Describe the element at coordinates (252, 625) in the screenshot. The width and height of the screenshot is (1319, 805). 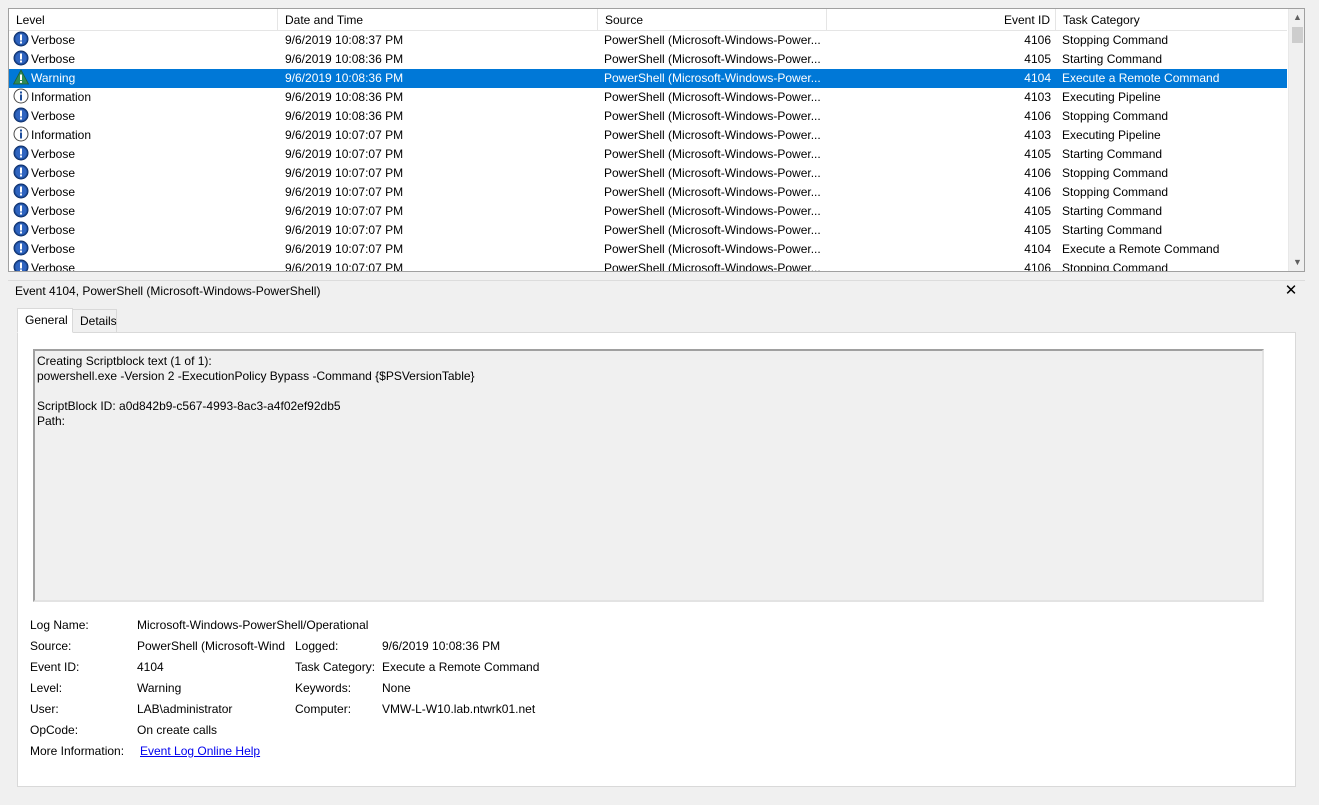
I see `log-name-value: Microsoft-Windows-PowerShell/Operational` at that location.